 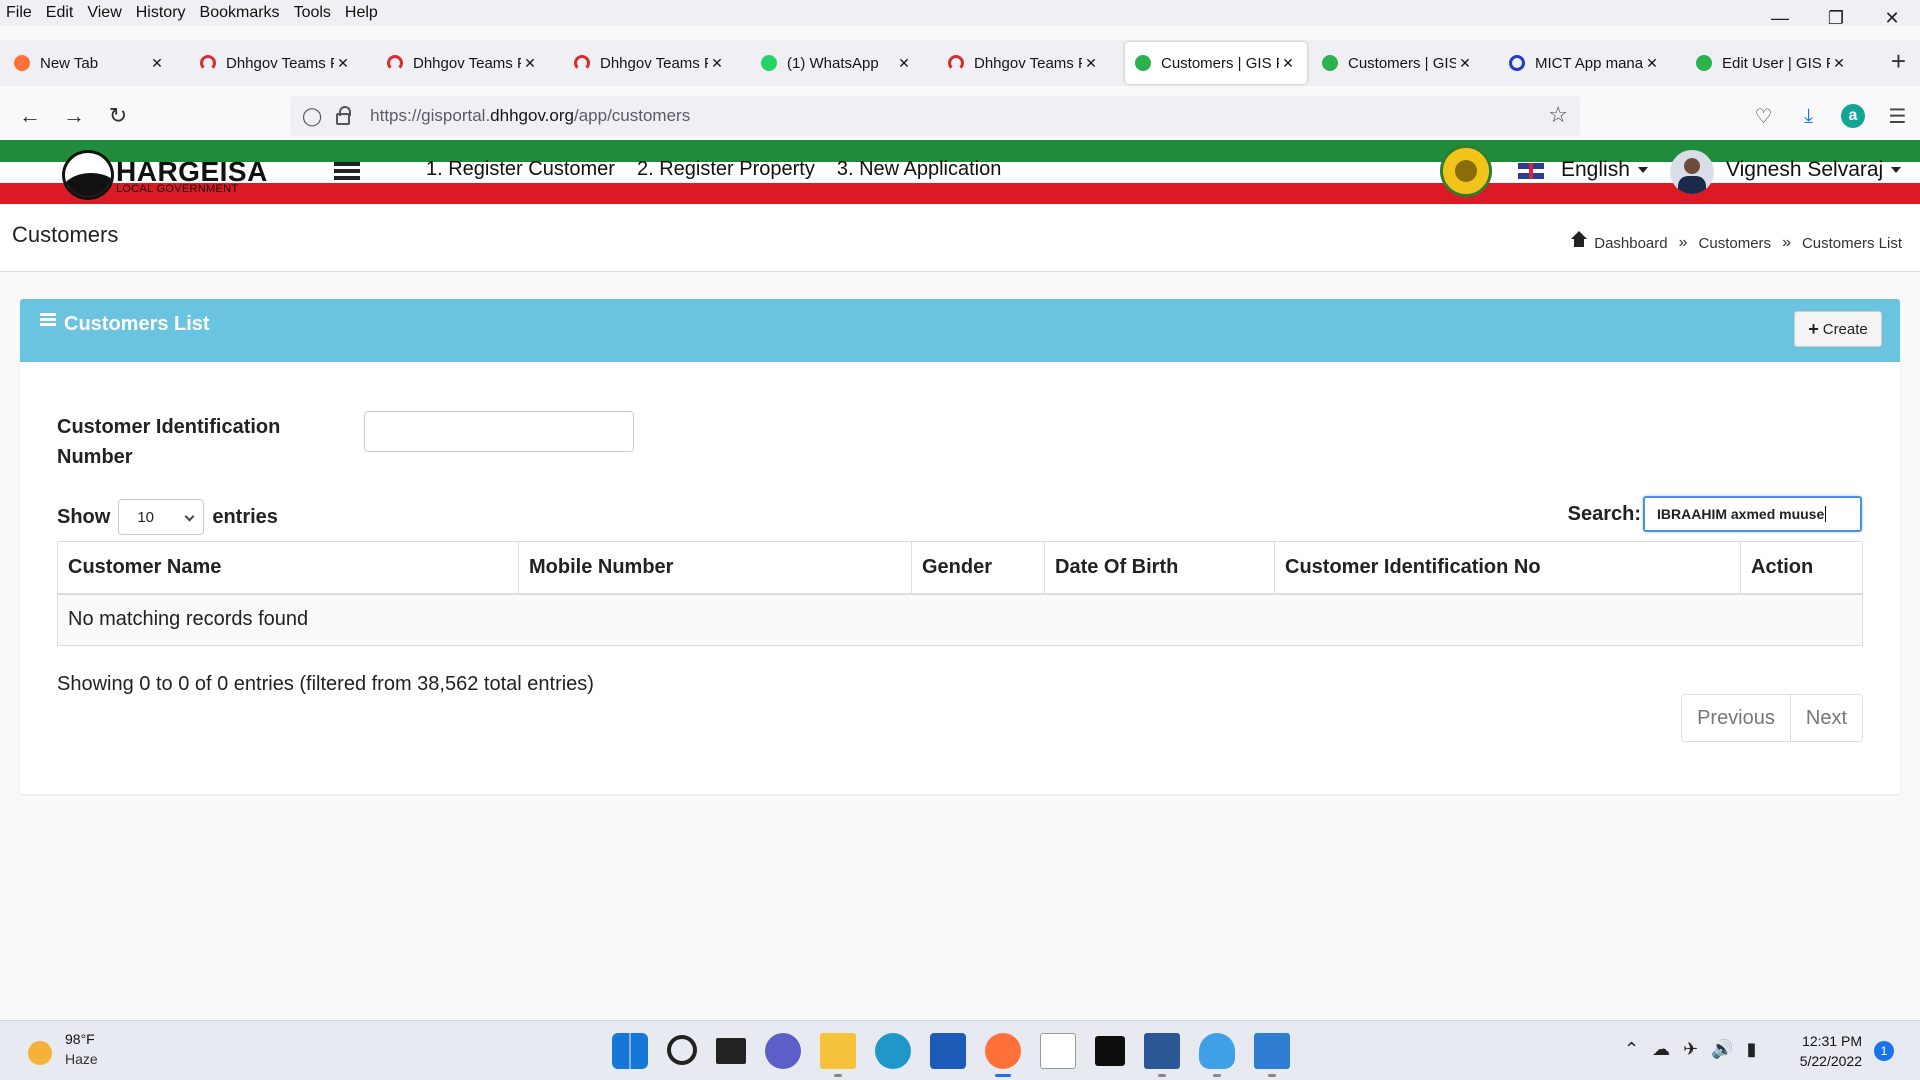 I want to click on sun-haze-icon, so click(x=40, y=1053).